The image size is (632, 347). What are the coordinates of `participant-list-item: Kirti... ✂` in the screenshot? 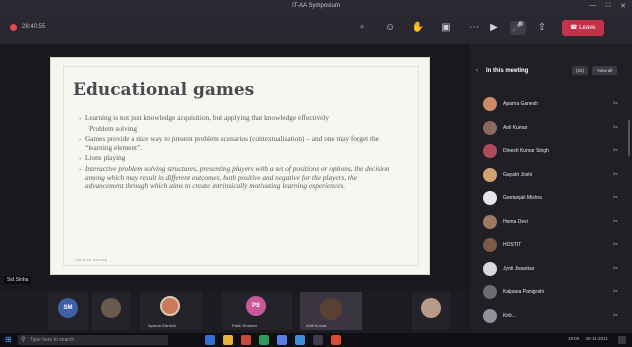 It's located at (551, 318).